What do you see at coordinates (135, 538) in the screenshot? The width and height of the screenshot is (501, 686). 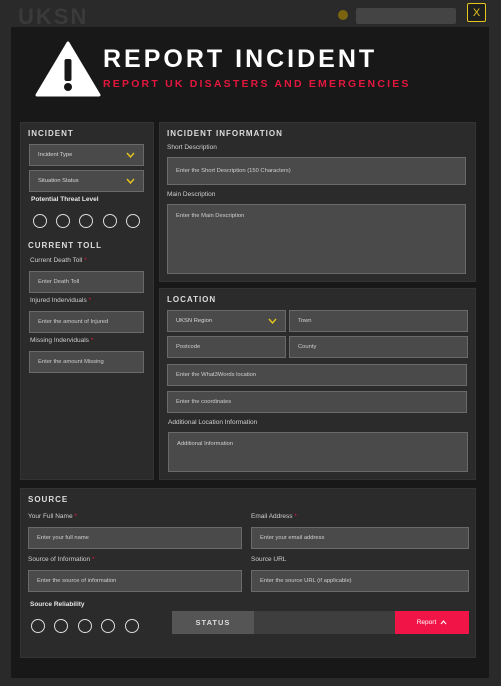 I see `full-name-input: Enter your full name` at bounding box center [135, 538].